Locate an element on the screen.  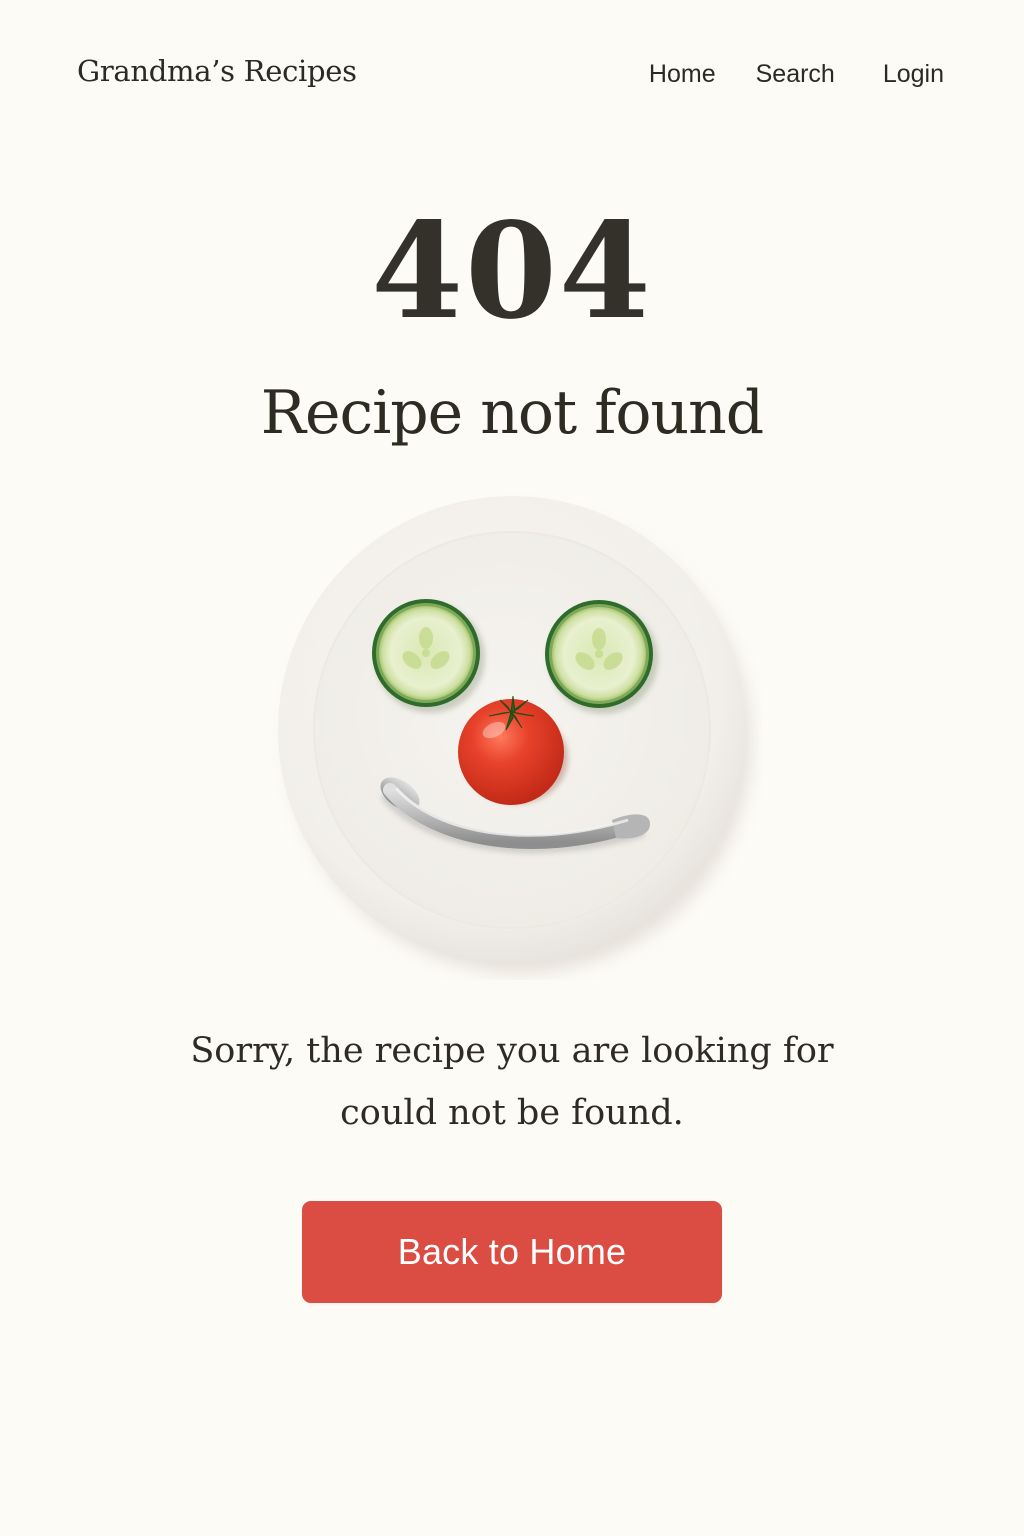
plate-illustration-svg is located at coordinates (515, 735).